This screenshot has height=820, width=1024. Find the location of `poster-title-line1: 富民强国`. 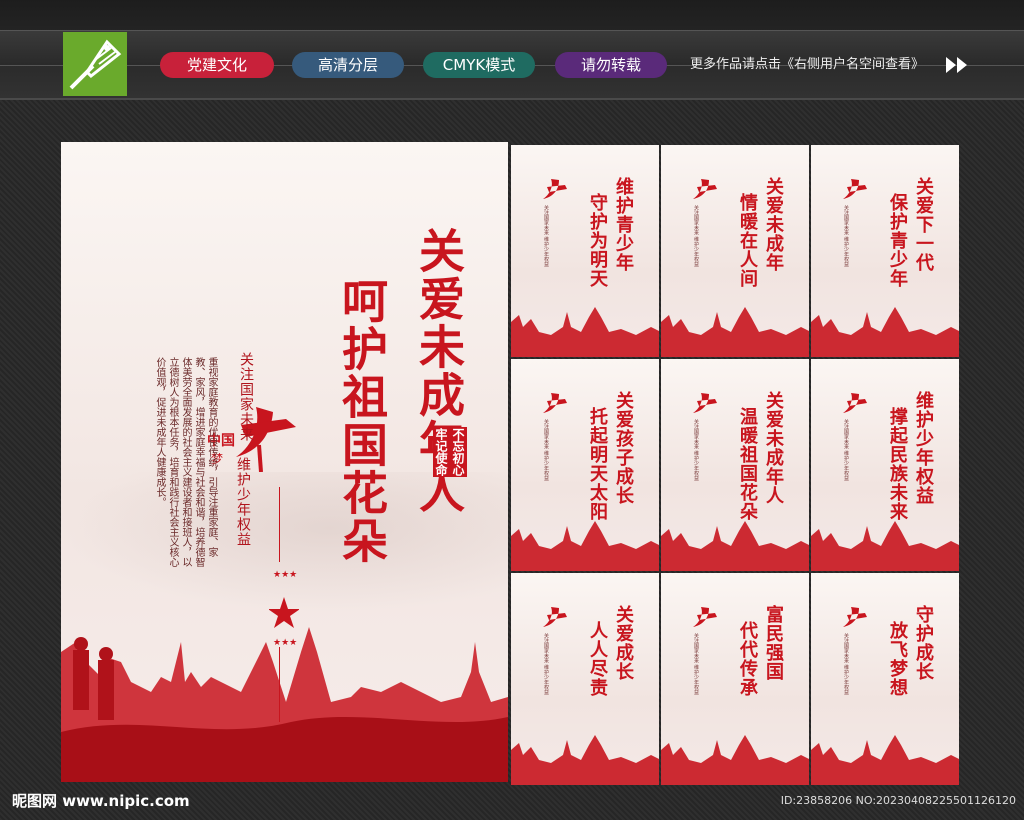

poster-title-line1: 富民强国 is located at coordinates (773, 643).